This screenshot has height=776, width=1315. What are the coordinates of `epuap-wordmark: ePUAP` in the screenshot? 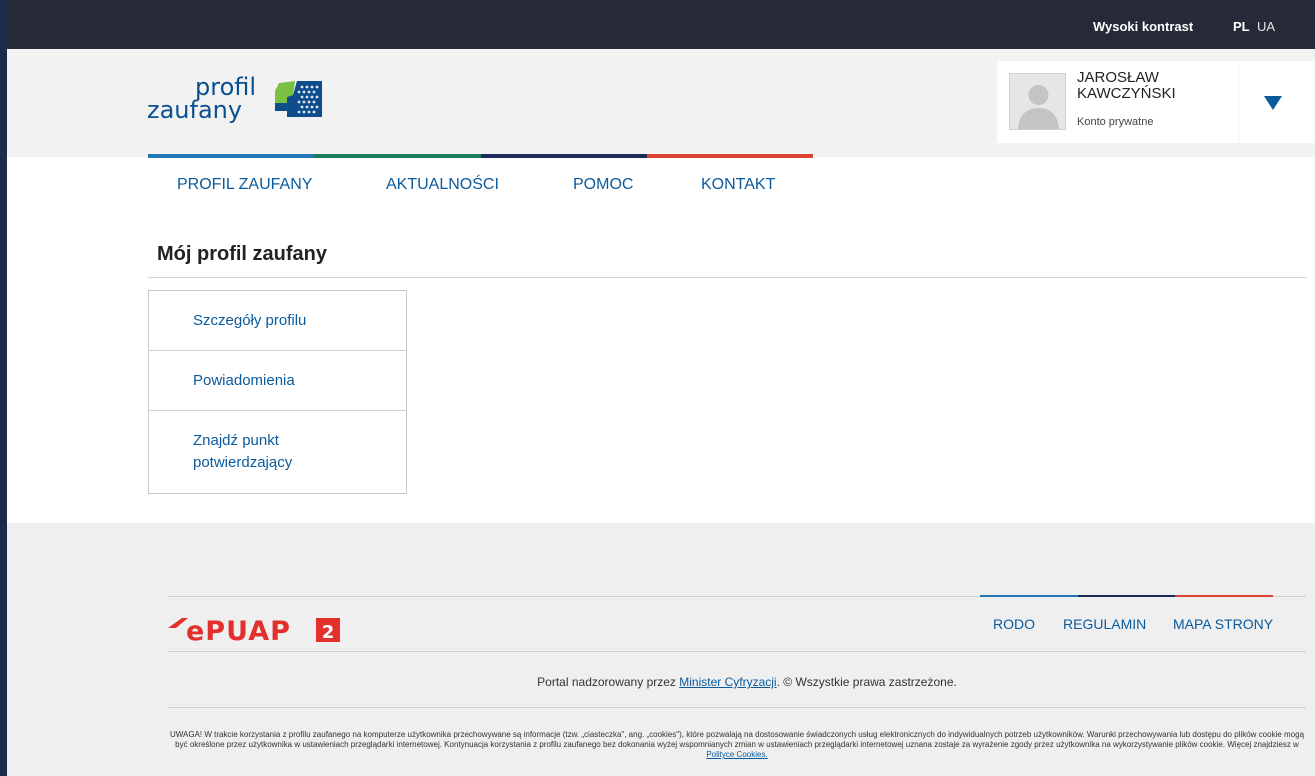 It's located at (238, 630).